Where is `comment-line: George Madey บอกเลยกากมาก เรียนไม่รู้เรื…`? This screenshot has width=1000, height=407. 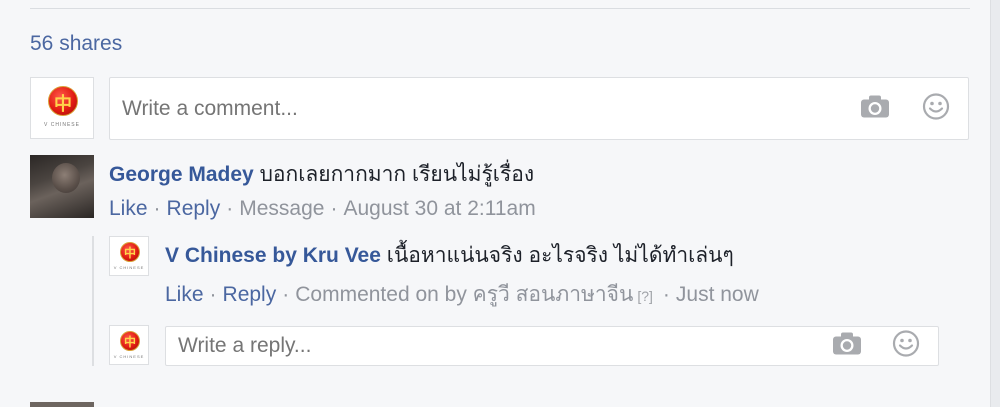
comment-line: George Madey บอกเลยกากมาก เรียนไม่รู้เรื… is located at coordinates (321, 174).